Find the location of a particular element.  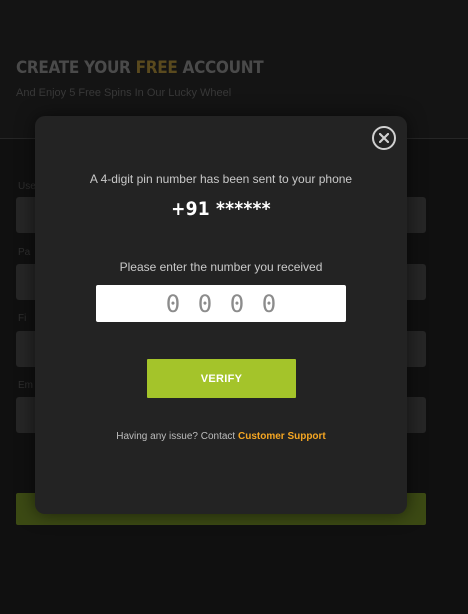

masked-phone-number: +91 ****** is located at coordinates (221, 209).